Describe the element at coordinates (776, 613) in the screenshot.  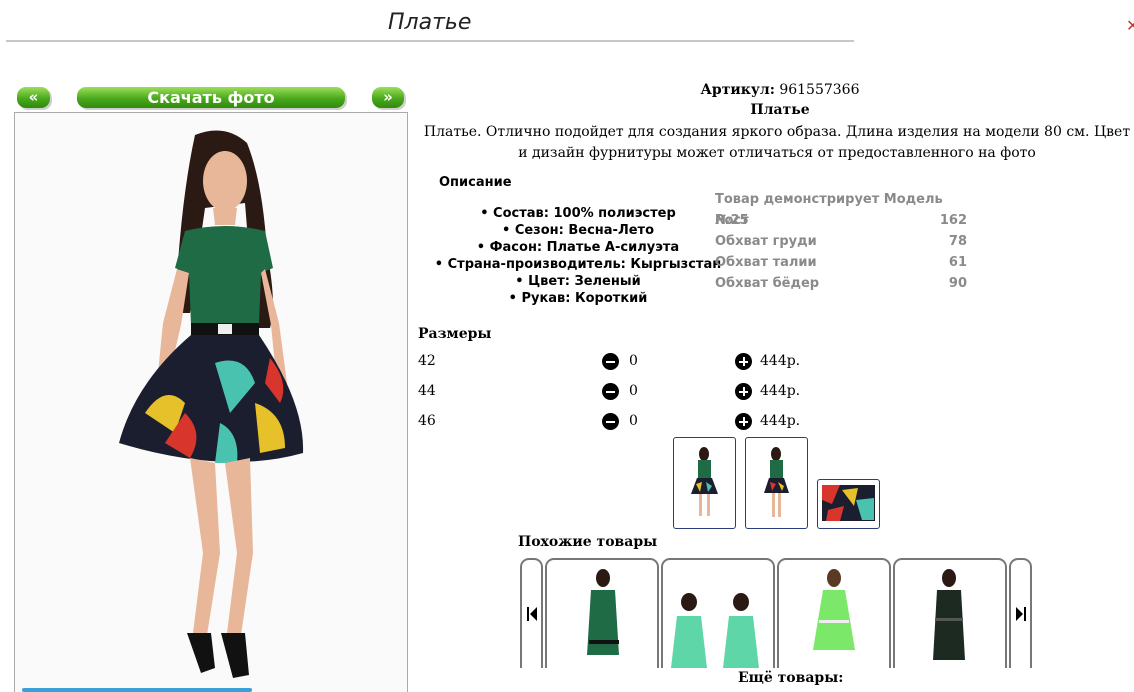
I see `similar-products-slider` at that location.